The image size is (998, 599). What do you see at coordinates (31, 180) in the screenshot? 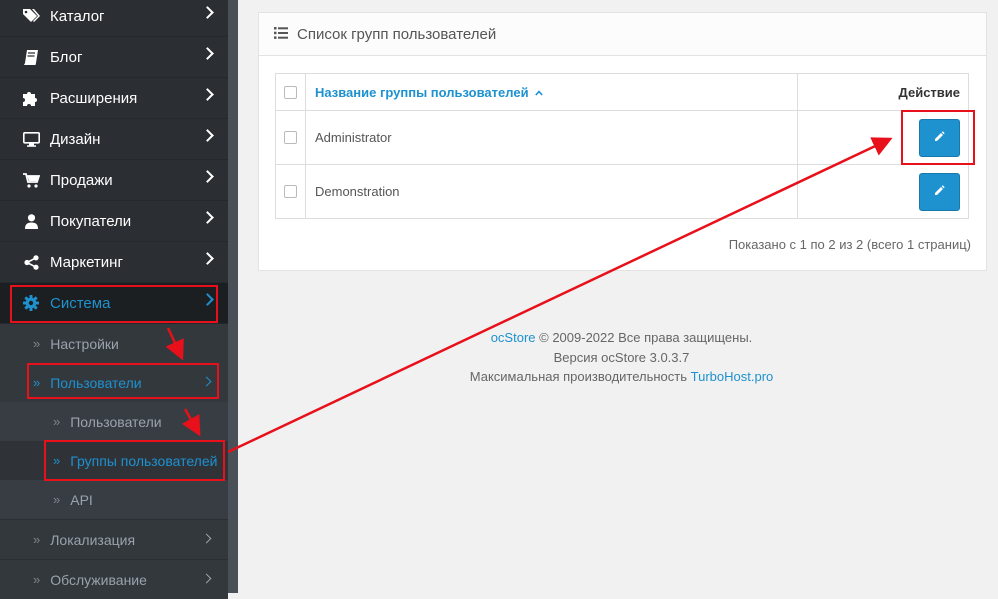
I see `cart-icon` at bounding box center [31, 180].